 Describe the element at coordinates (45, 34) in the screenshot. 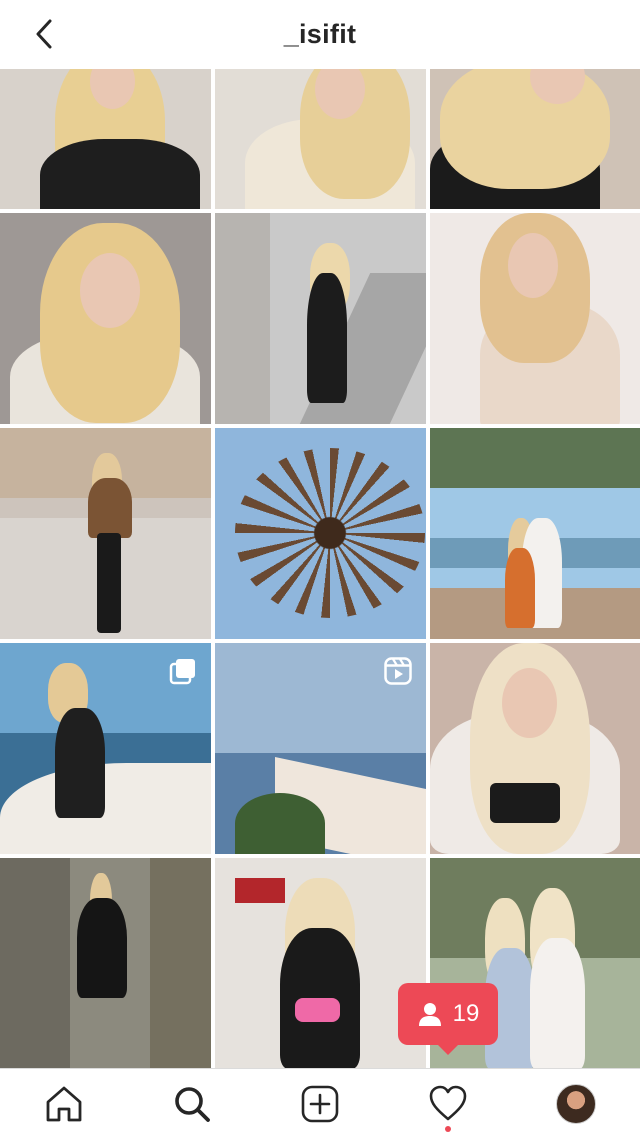

I see `back-arrow-icon` at that location.